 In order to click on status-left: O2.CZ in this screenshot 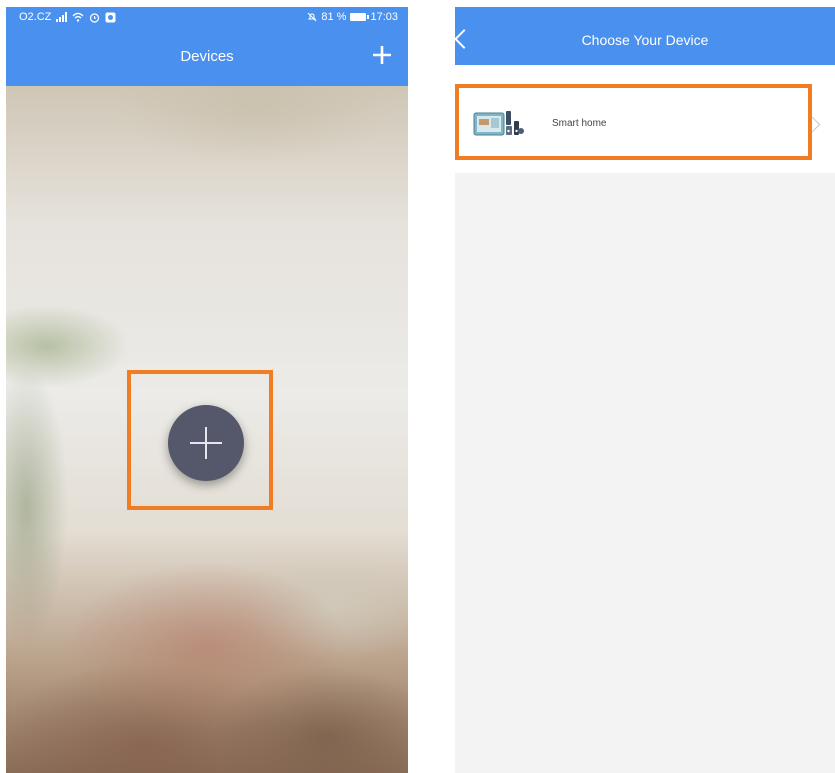, I will do `click(67, 17)`.